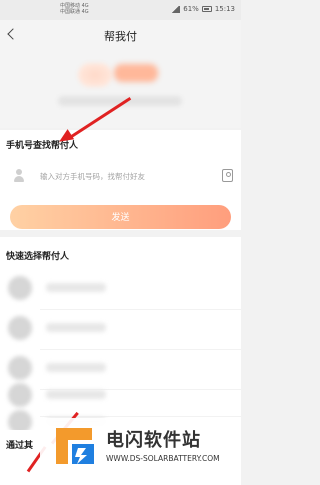 Image resolution: width=320 pixels, height=485 pixels. Describe the element at coordinates (176, 9) in the screenshot. I see `signal-icon` at that location.